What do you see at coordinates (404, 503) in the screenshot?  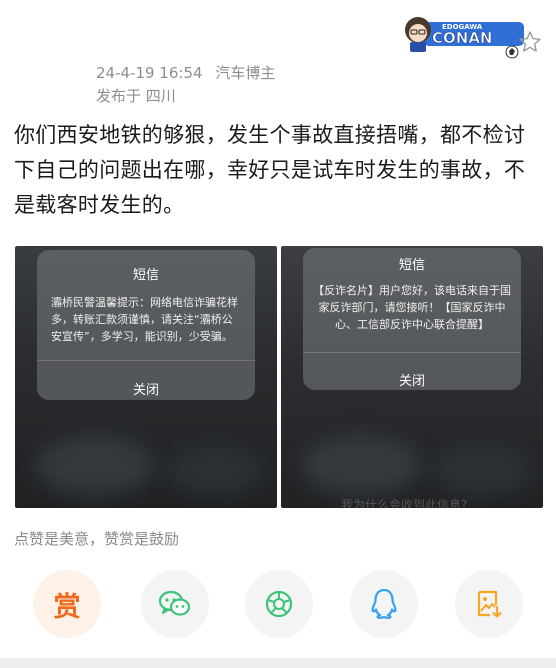 I see `faint-caption: 我为什么会收到此信息?` at bounding box center [404, 503].